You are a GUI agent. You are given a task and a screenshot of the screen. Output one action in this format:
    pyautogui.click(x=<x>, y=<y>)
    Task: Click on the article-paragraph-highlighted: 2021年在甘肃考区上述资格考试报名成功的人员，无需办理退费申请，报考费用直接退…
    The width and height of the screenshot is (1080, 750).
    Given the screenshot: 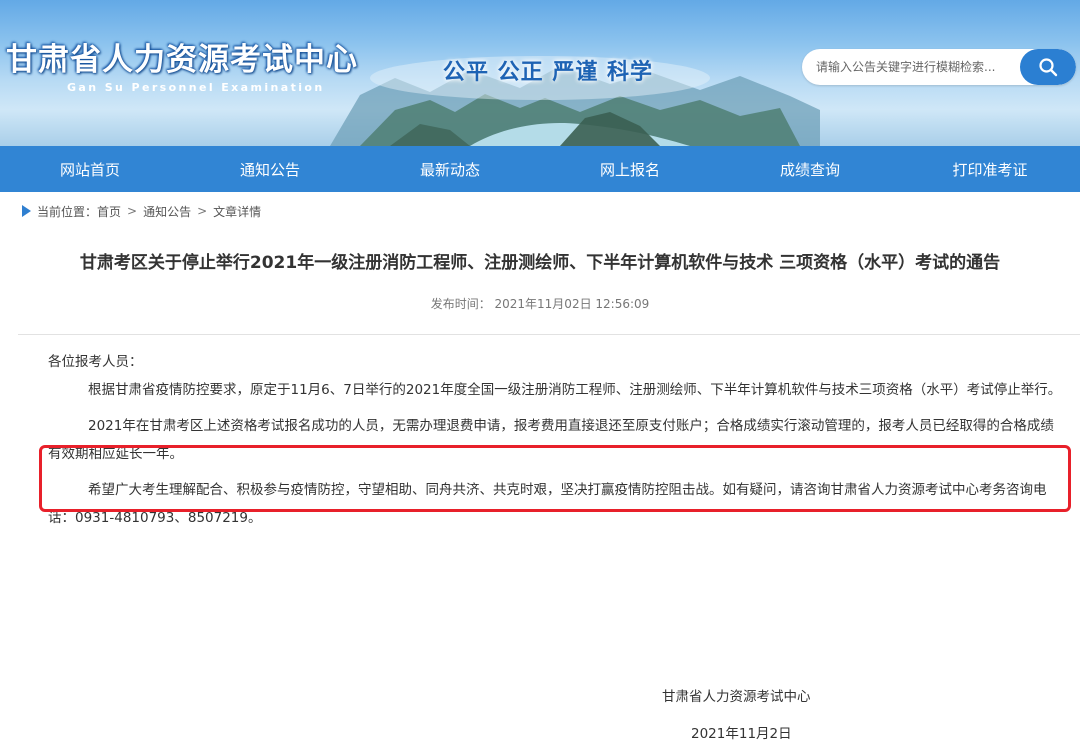 What is the action you would take?
    pyautogui.click(x=551, y=440)
    